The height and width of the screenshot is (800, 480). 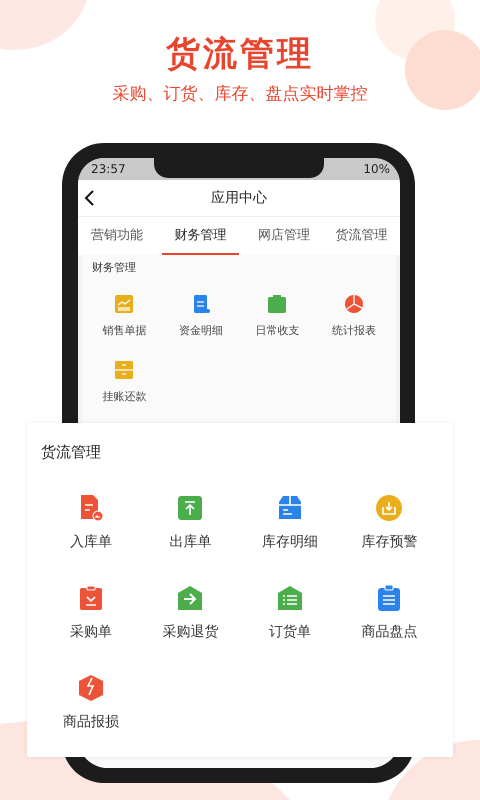 What do you see at coordinates (239, 198) in the screenshot?
I see `page-title: 应用中心` at bounding box center [239, 198].